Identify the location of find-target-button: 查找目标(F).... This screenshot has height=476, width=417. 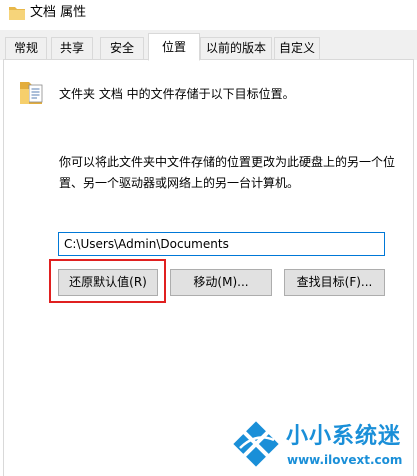
(334, 282).